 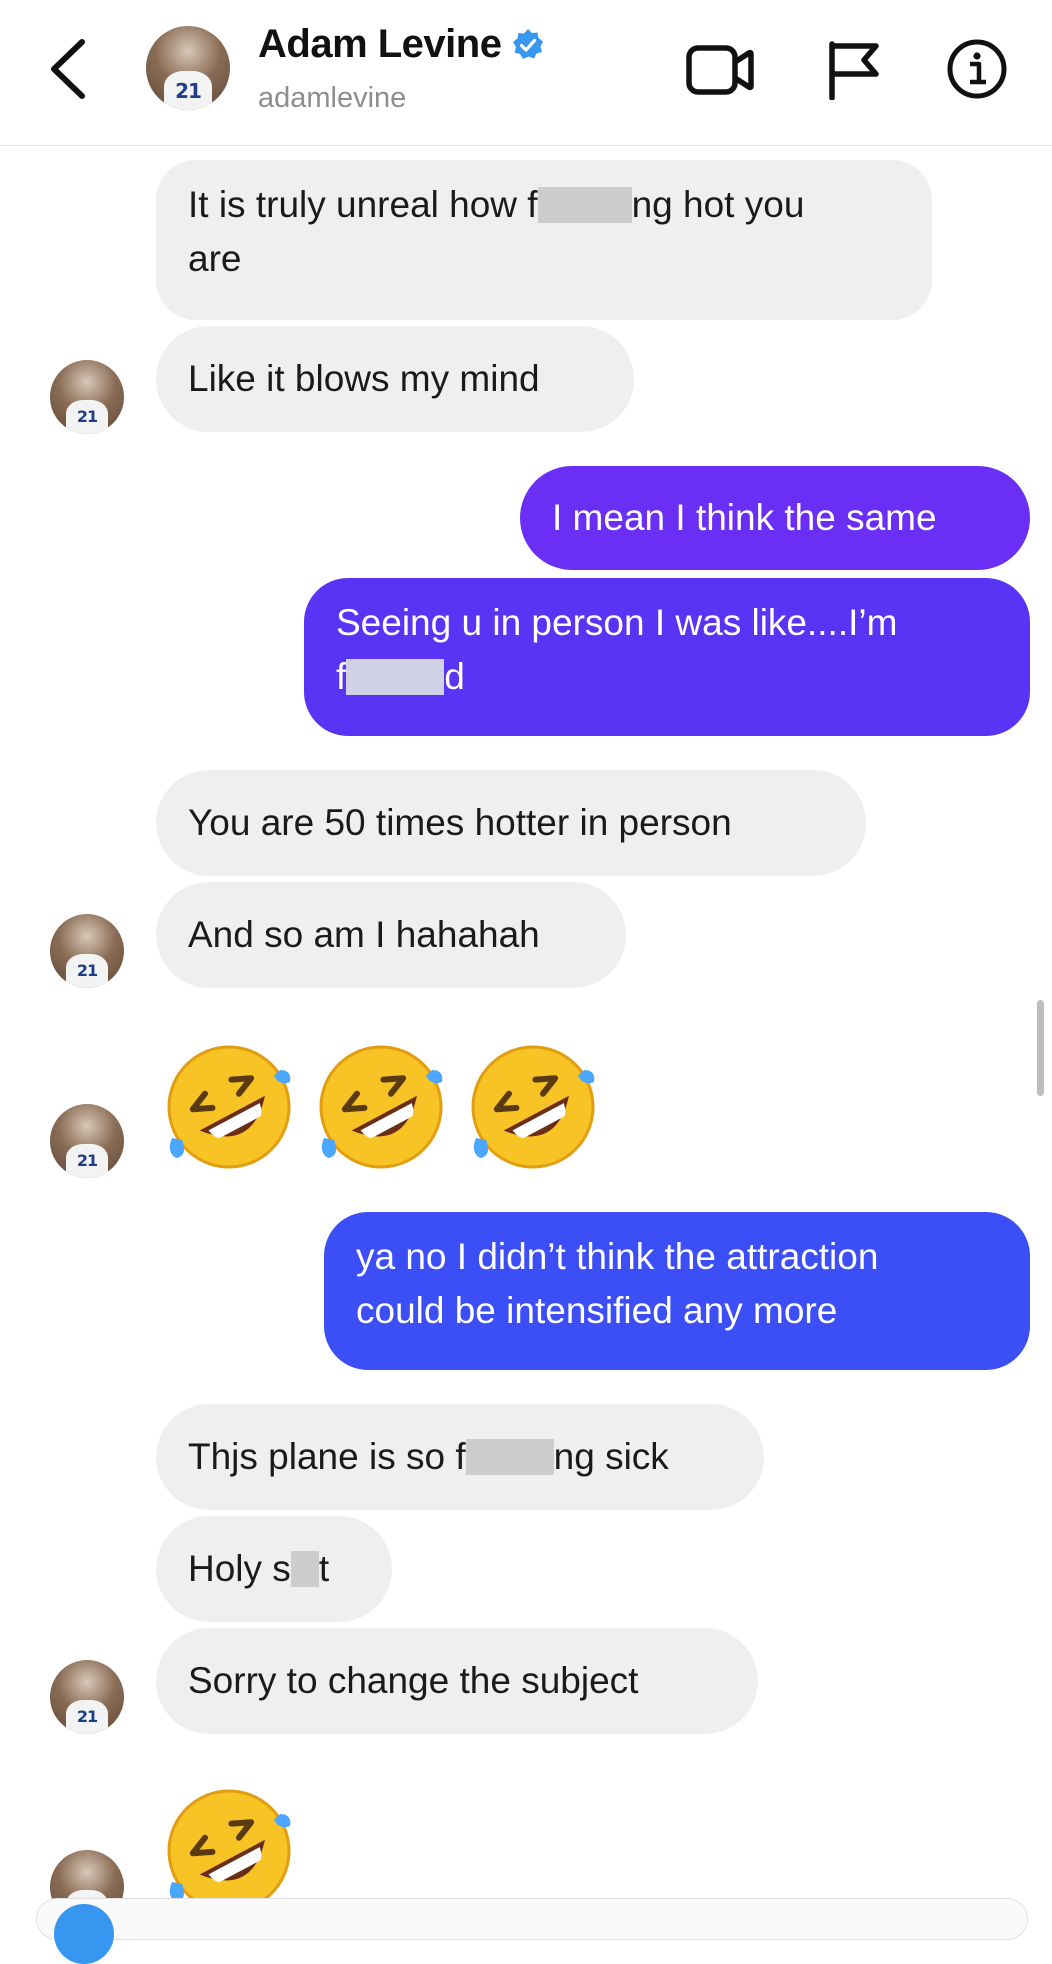 I want to click on incoming-message-bubble: And so am I hahahah, so click(x=391, y=935).